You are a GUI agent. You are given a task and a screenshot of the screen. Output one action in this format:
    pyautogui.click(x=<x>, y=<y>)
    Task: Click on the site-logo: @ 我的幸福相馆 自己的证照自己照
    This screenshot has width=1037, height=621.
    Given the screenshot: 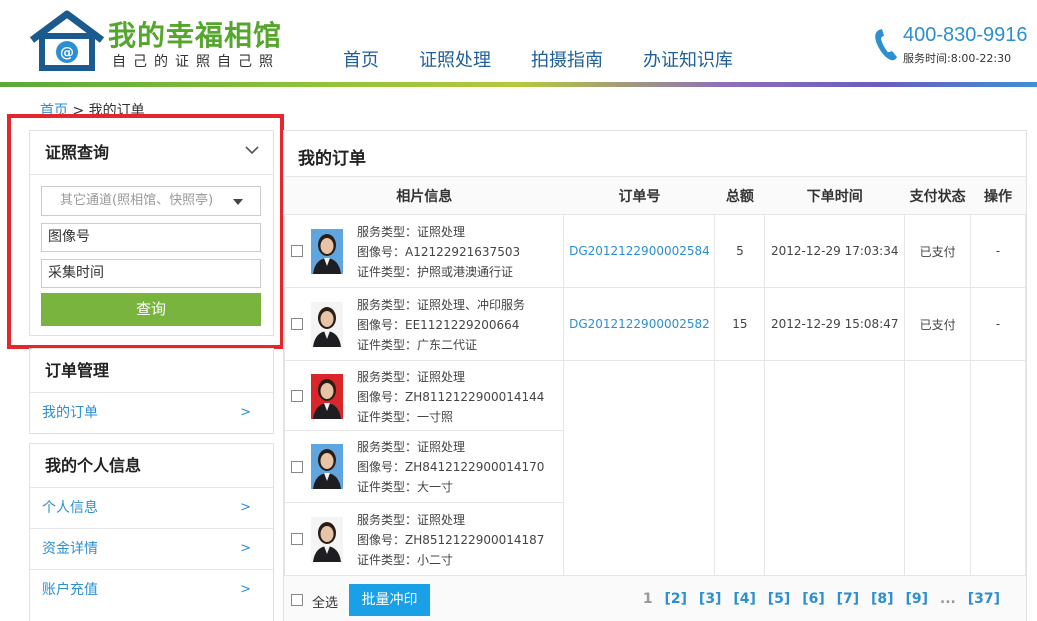 What is the action you would take?
    pyautogui.click(x=163, y=41)
    